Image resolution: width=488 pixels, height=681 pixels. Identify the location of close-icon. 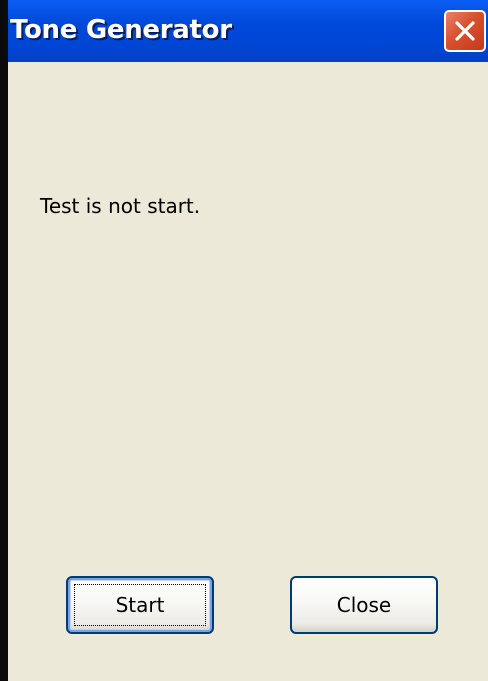
(465, 31).